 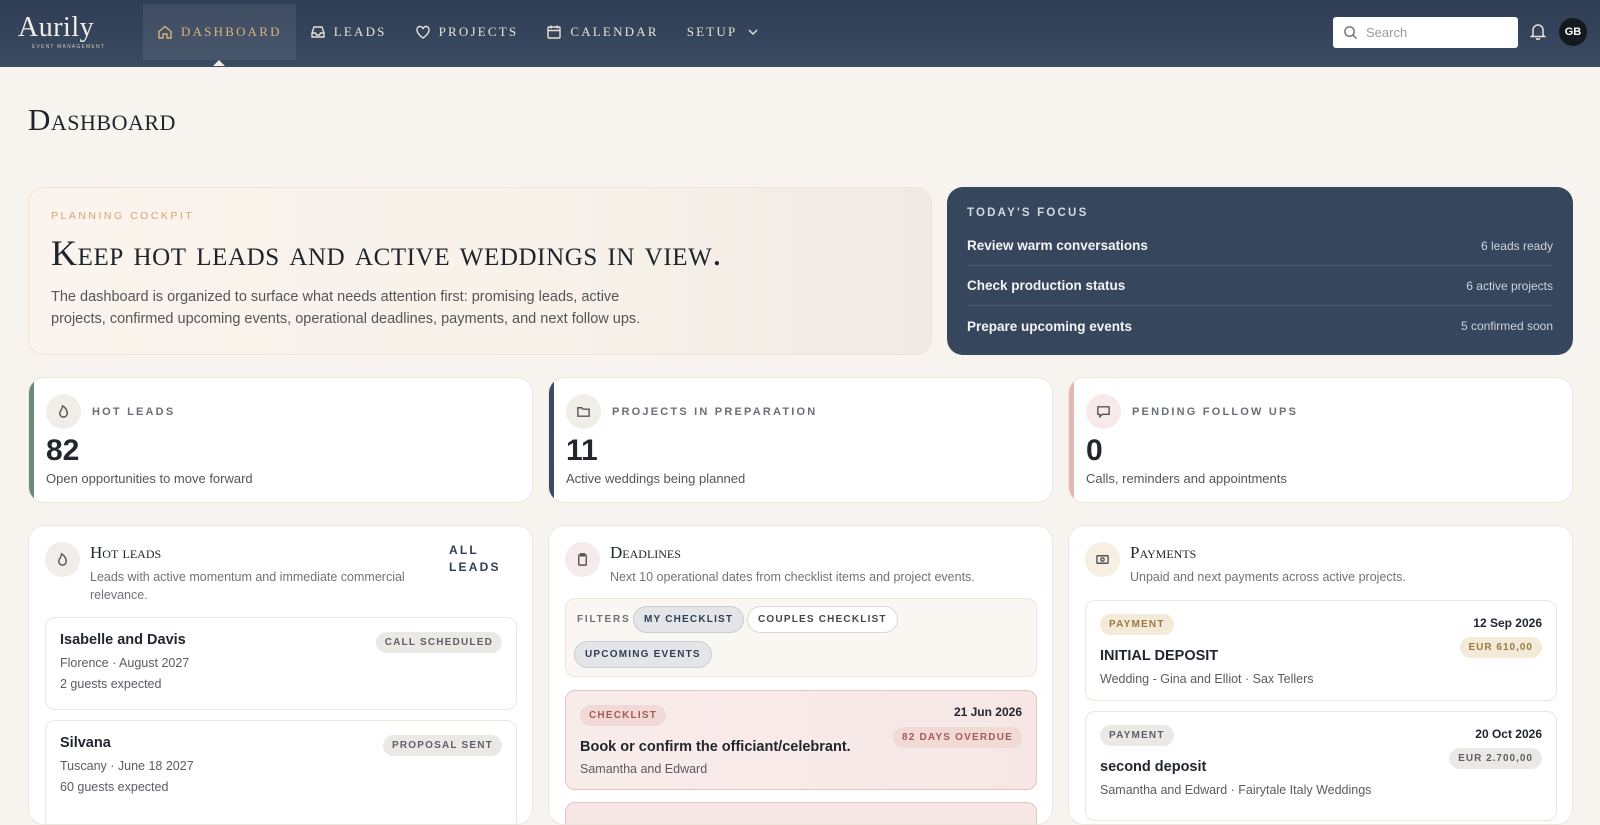 What do you see at coordinates (1094, 450) in the screenshot?
I see `stat-value: 0` at bounding box center [1094, 450].